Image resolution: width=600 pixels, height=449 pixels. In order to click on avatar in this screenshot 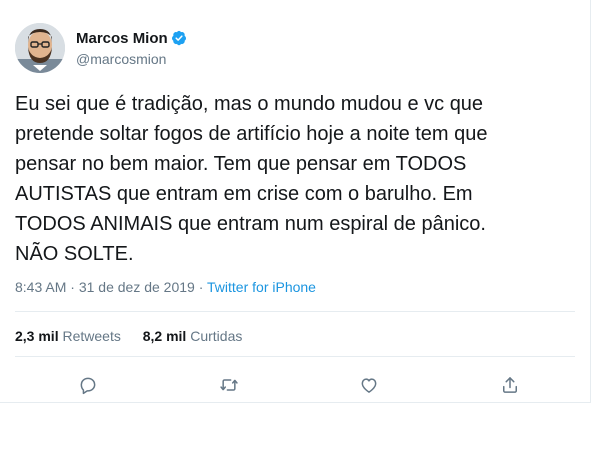, I will do `click(40, 48)`.